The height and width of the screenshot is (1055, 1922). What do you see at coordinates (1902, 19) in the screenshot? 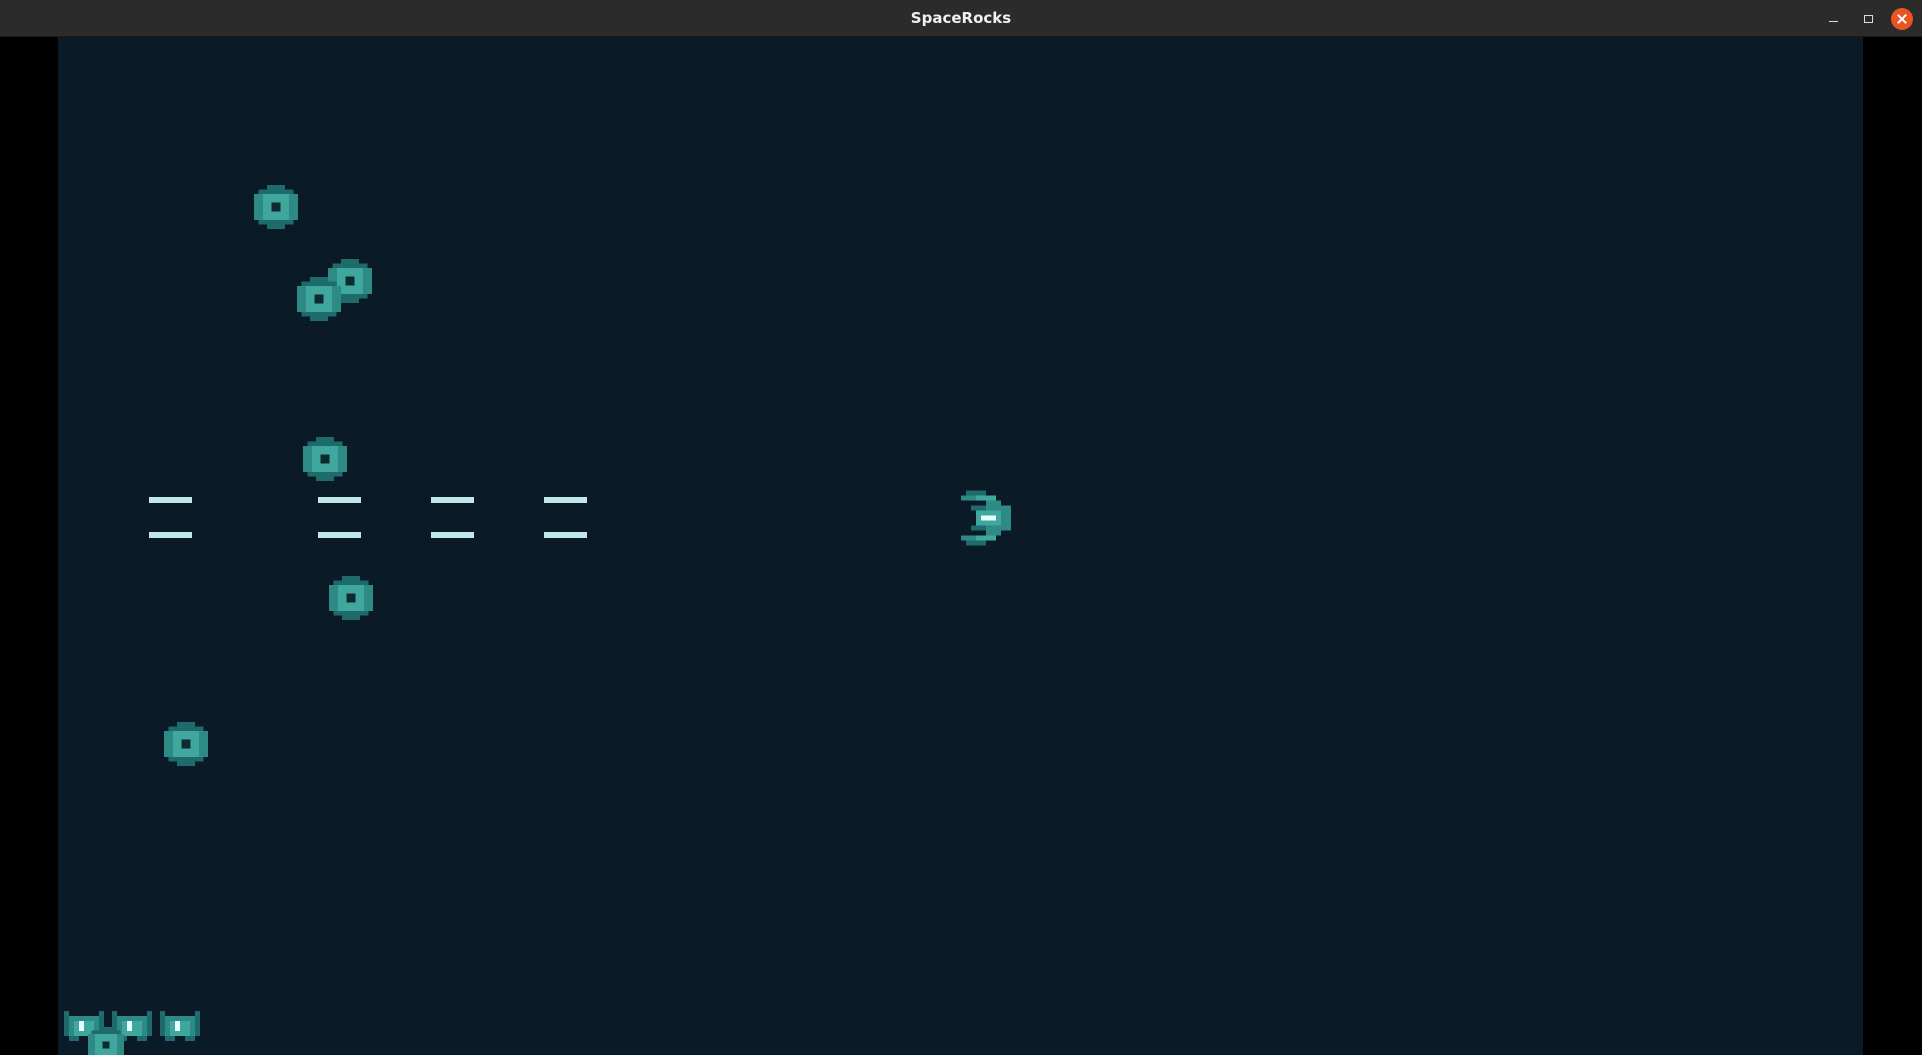
I see `close-button` at bounding box center [1902, 19].